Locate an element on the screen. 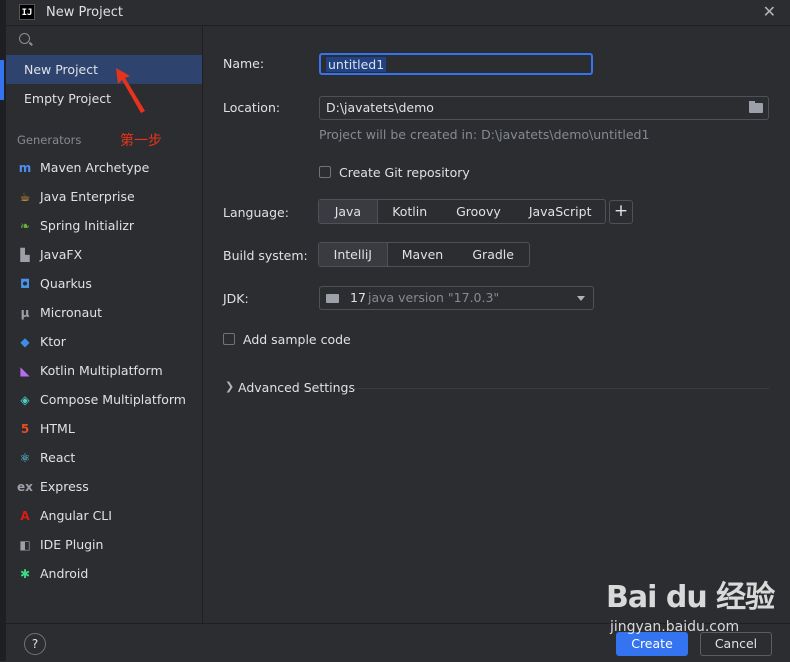 This screenshot has width=790, height=662. spring-icon: ❧ is located at coordinates (25, 226).